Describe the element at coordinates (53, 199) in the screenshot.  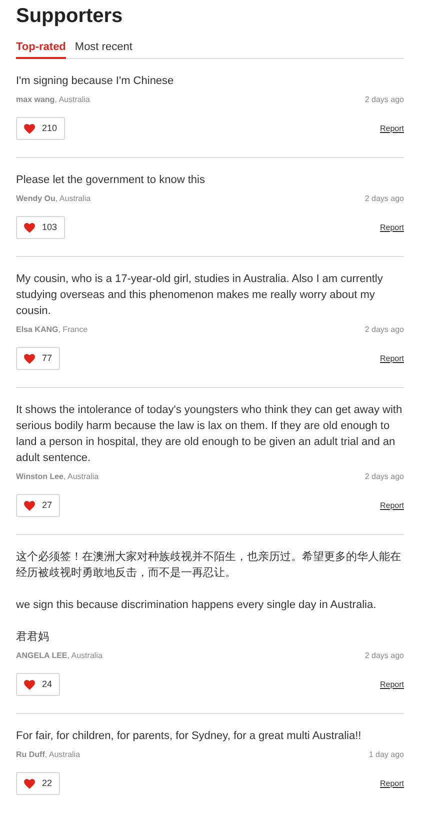
I see `author-byline: Wendy Ou, Australia` at that location.